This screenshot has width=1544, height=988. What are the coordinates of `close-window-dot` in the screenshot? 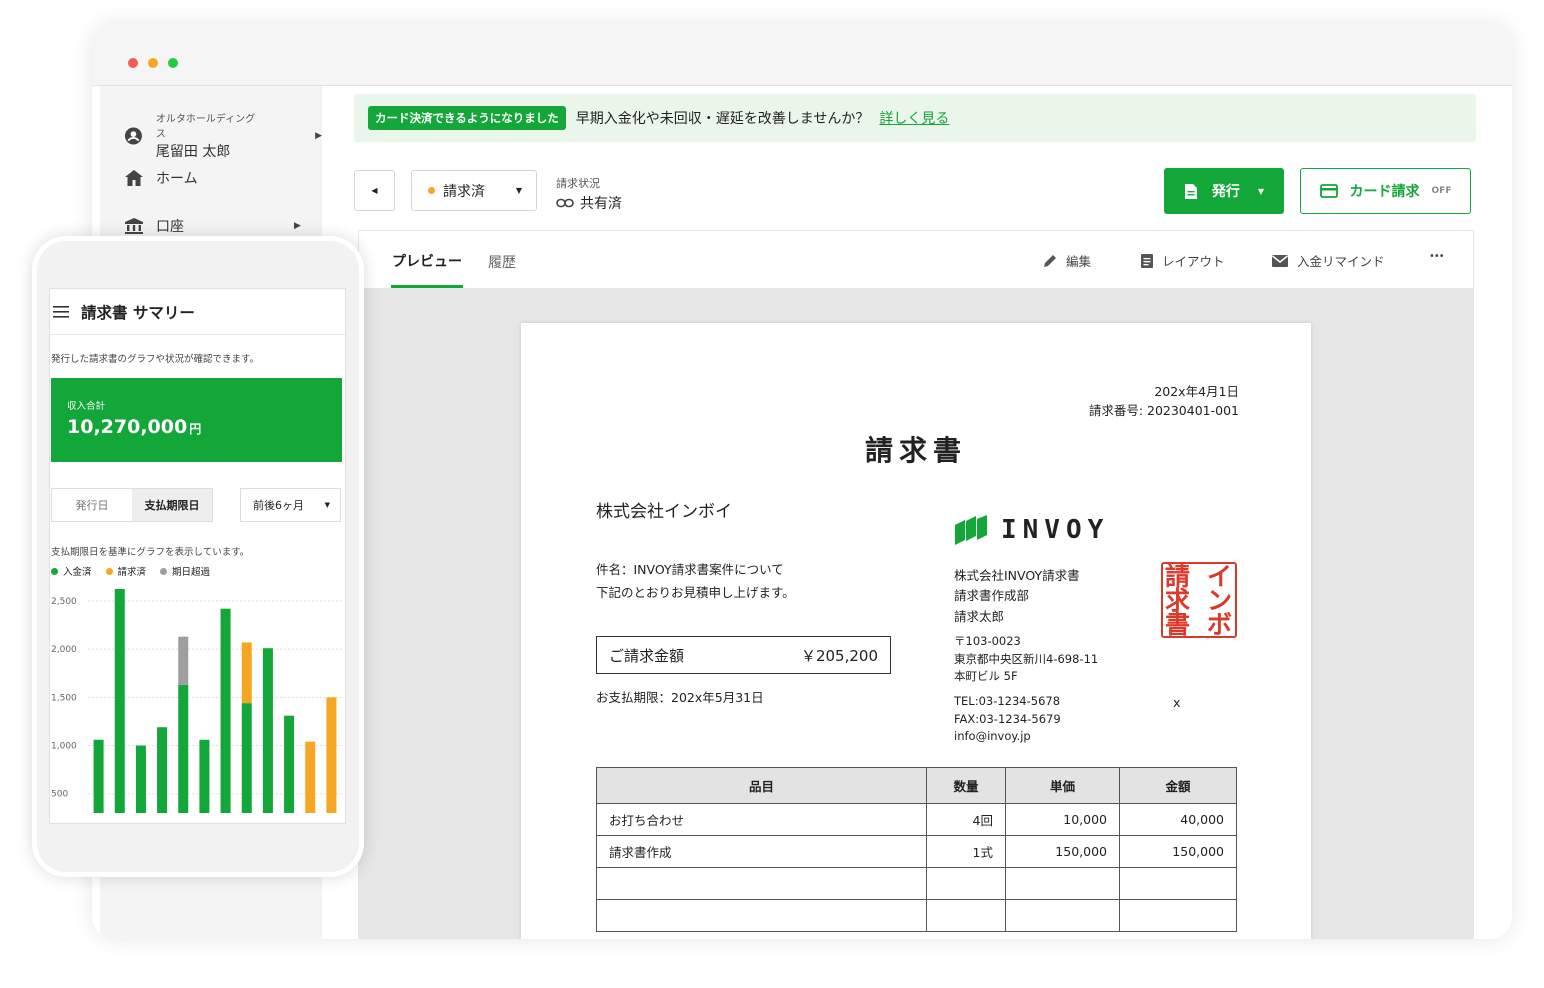 It's located at (133, 63).